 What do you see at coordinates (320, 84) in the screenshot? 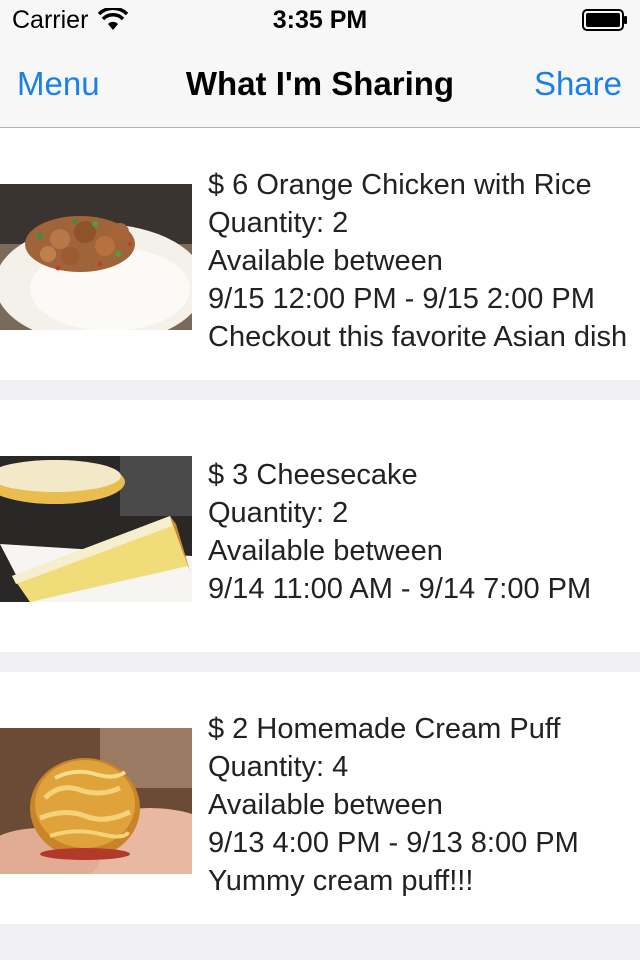
I see `navigation-bar: Menu What I'm Sharing Share` at bounding box center [320, 84].